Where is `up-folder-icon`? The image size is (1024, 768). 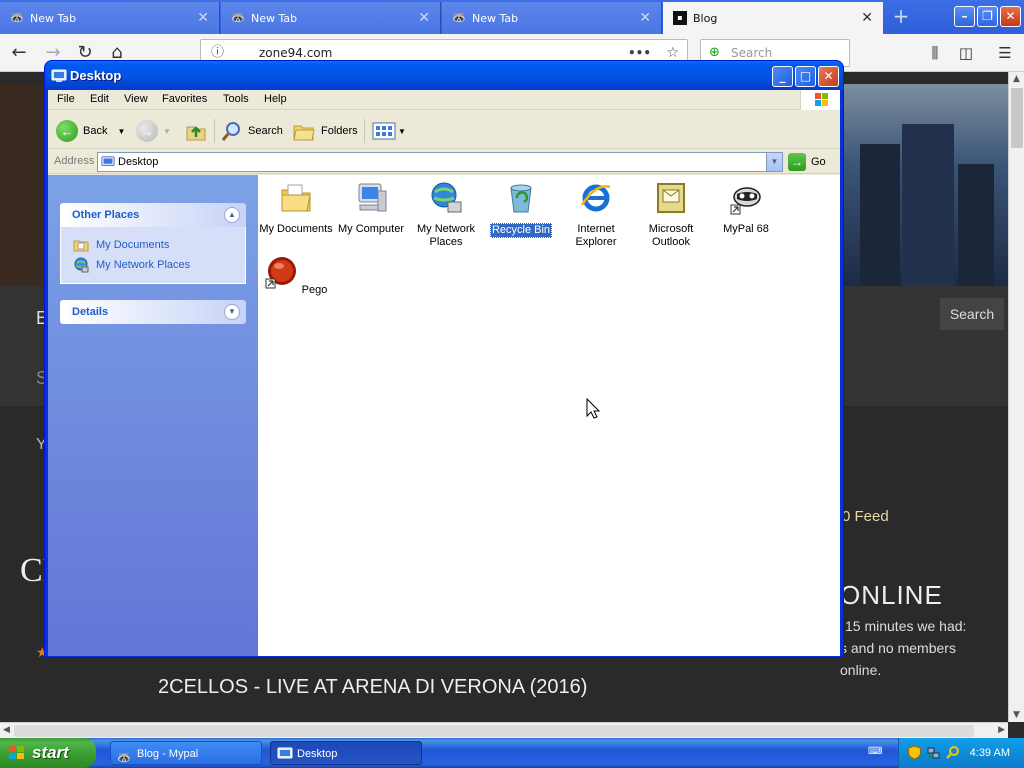 up-folder-icon is located at coordinates (196, 133).